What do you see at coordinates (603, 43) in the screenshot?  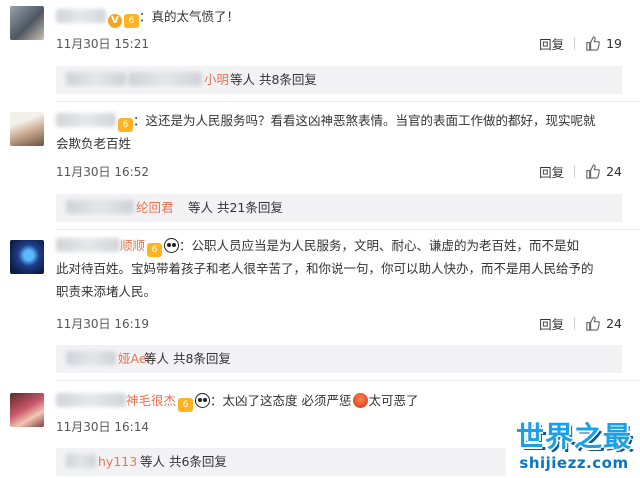 I see `like-button: 19` at bounding box center [603, 43].